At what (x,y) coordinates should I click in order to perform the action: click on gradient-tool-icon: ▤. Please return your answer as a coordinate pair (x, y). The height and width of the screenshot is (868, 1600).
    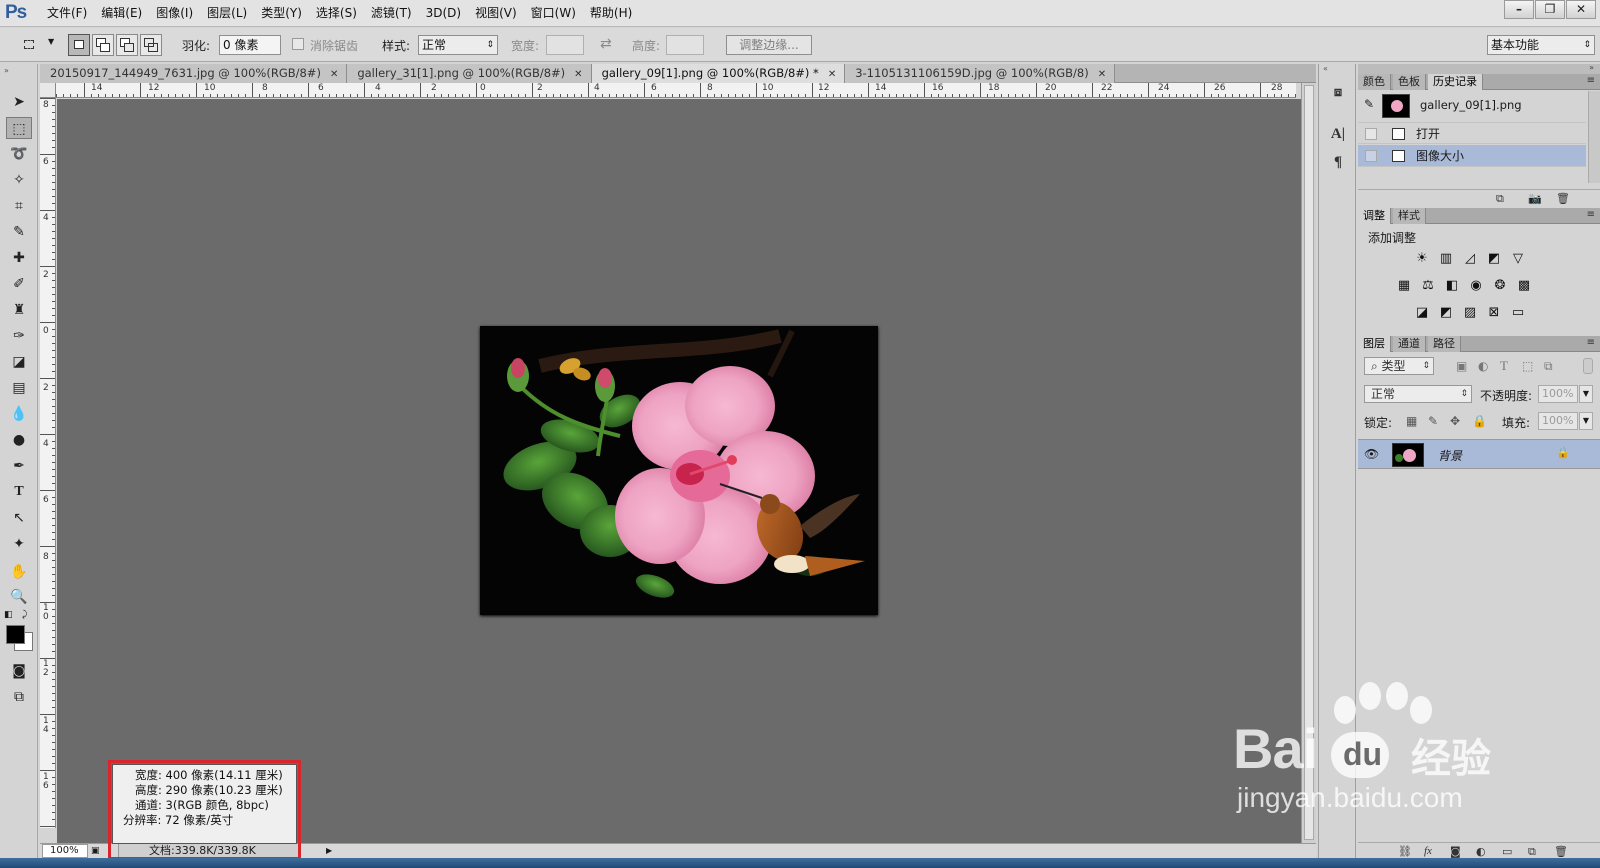
    Looking at the image, I should click on (19, 388).